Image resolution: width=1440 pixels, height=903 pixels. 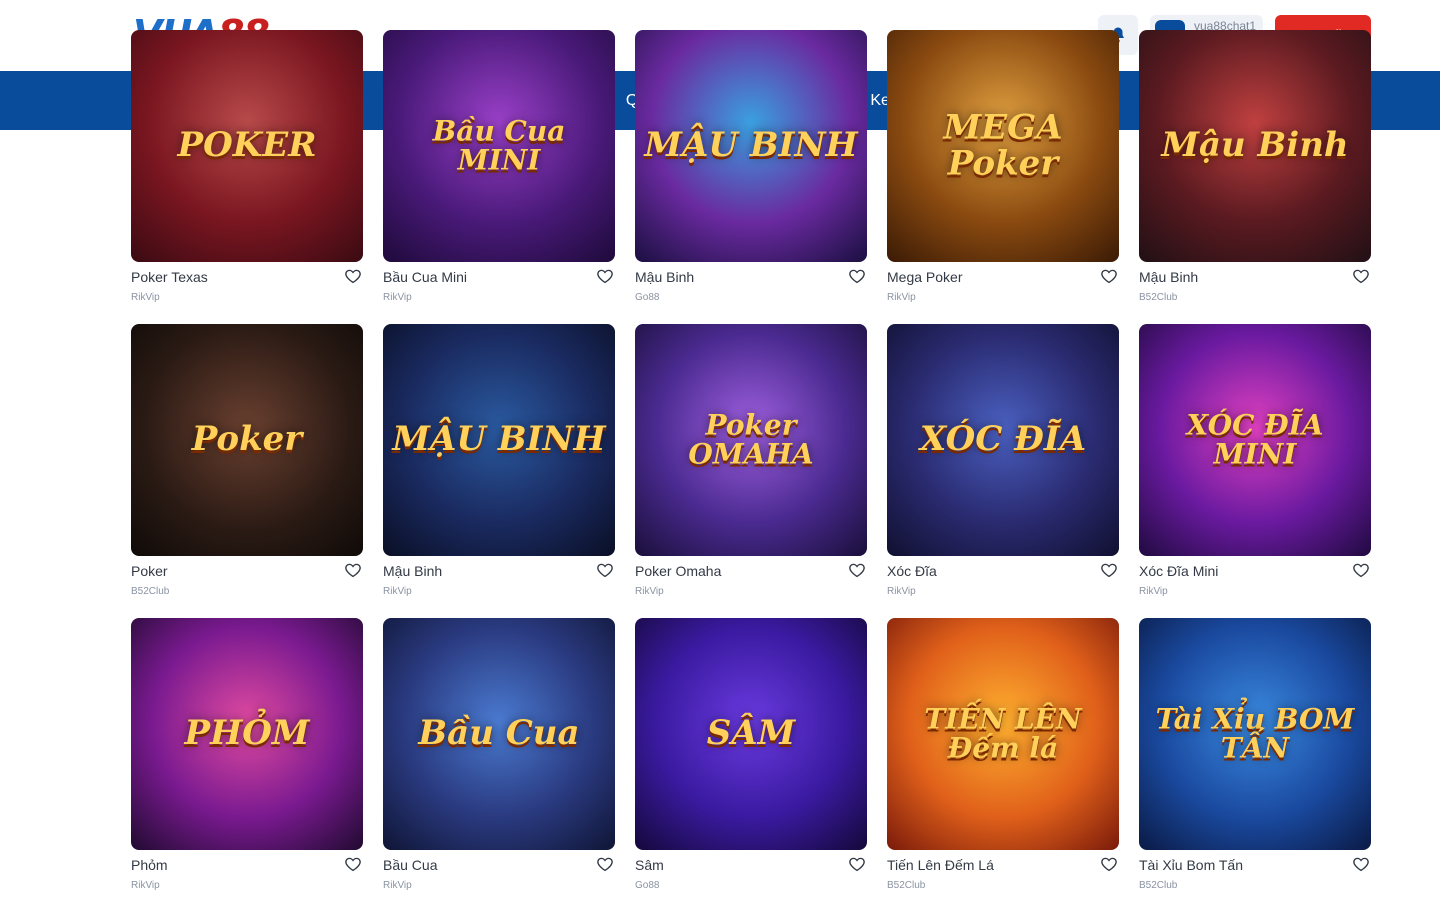 I want to click on game-art-title: TIẾN LÊN Đếm lá, so click(x=1003, y=733).